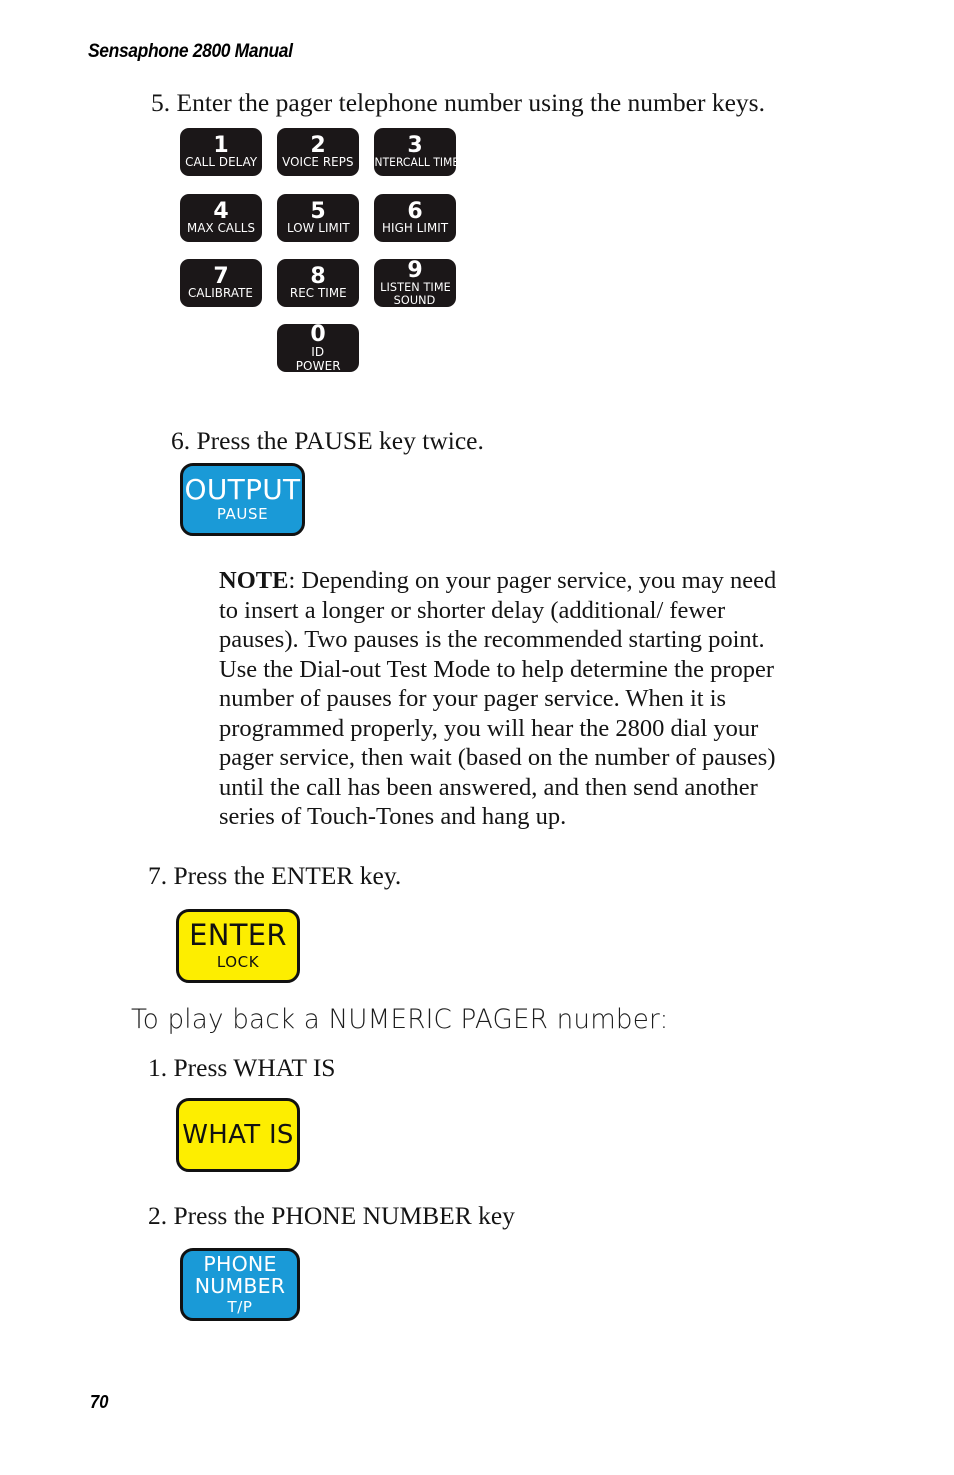 This screenshot has height=1475, width=954. Describe the element at coordinates (242, 1067) in the screenshot. I see `playback-step-1-text: 1. Press WHAT IS` at that location.